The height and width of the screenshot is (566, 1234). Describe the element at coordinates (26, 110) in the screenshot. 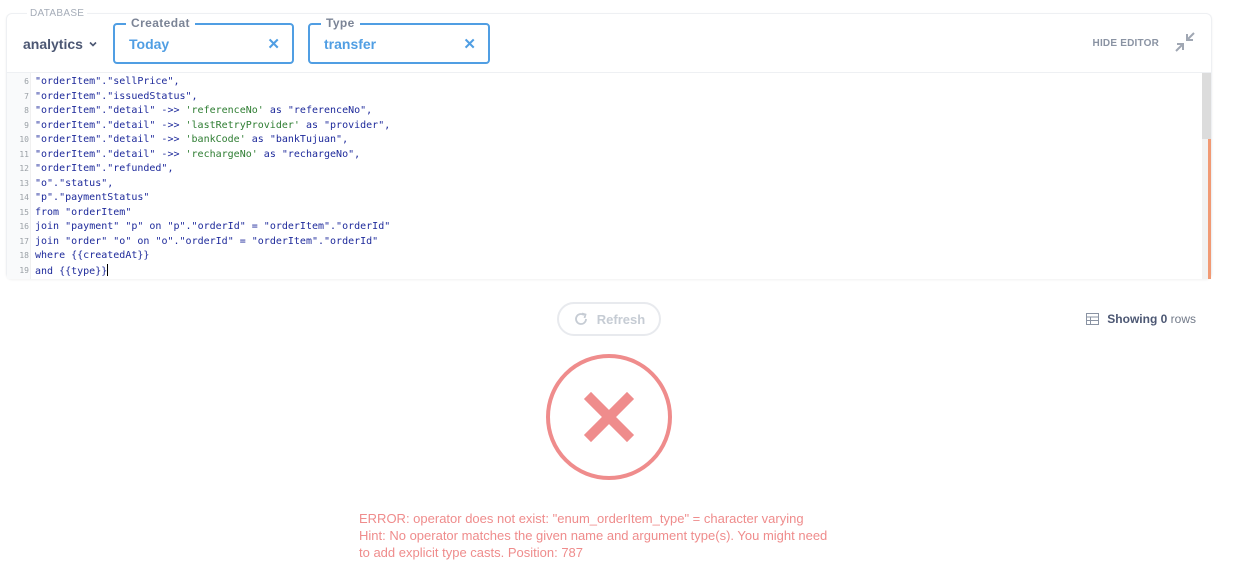

I see `line-number: 8` at that location.